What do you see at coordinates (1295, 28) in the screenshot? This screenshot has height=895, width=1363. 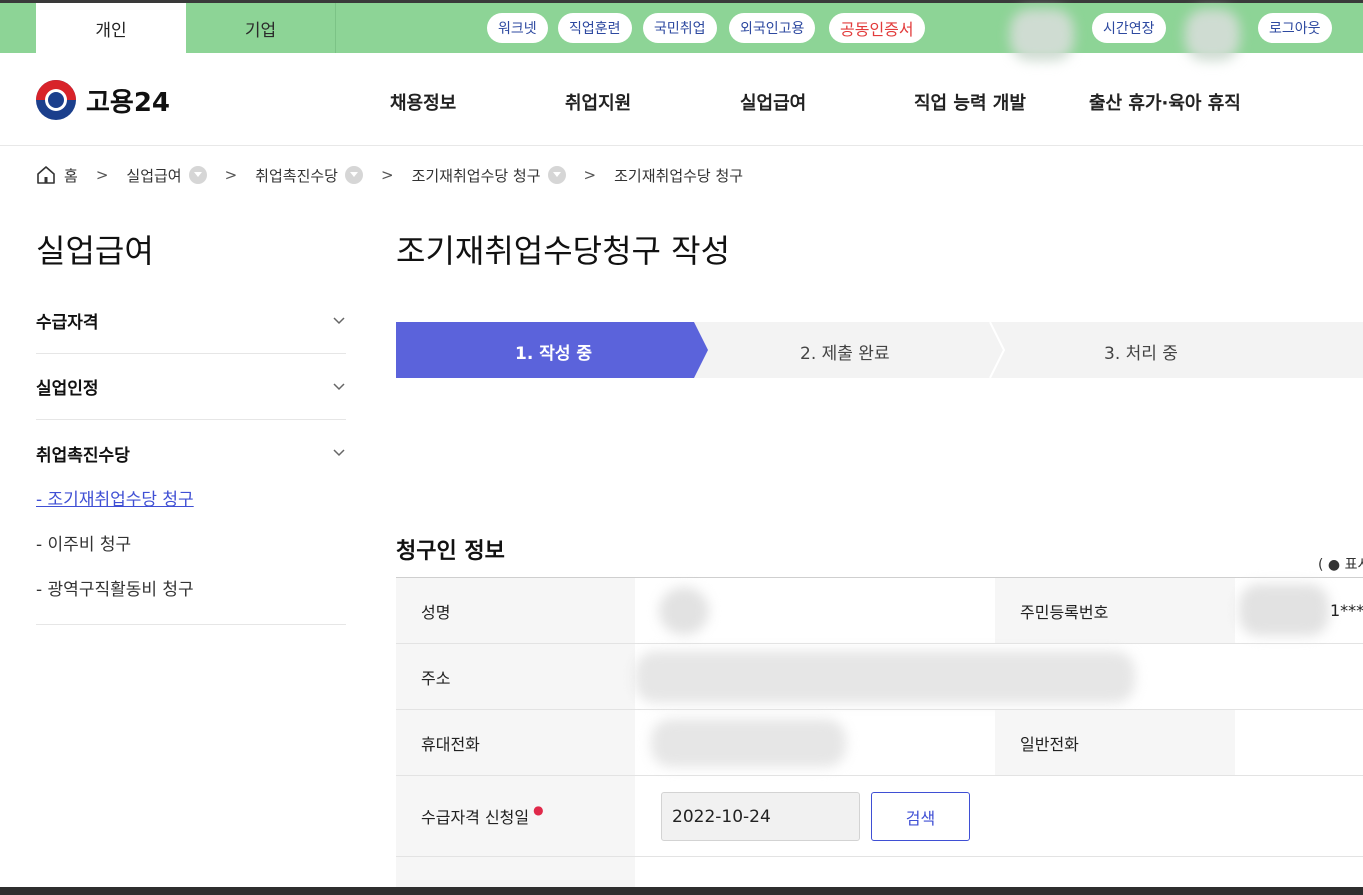 I see `logout-button: 로그아웃` at bounding box center [1295, 28].